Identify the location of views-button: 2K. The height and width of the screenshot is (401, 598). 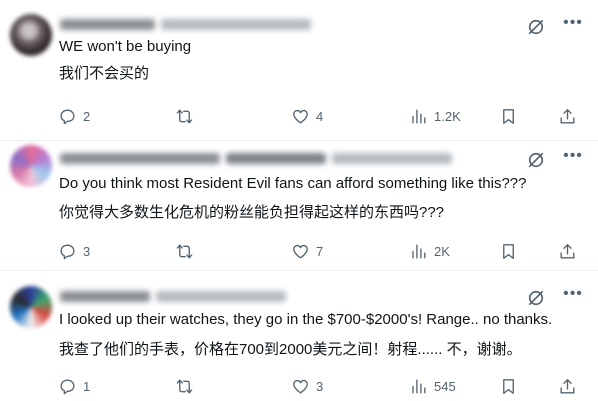
(429, 251).